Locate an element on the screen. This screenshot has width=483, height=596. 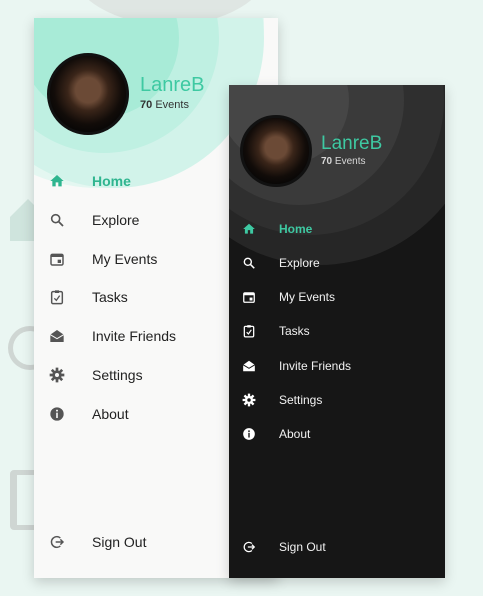
menu-item-settings: Settings is located at coordinates (337, 400).